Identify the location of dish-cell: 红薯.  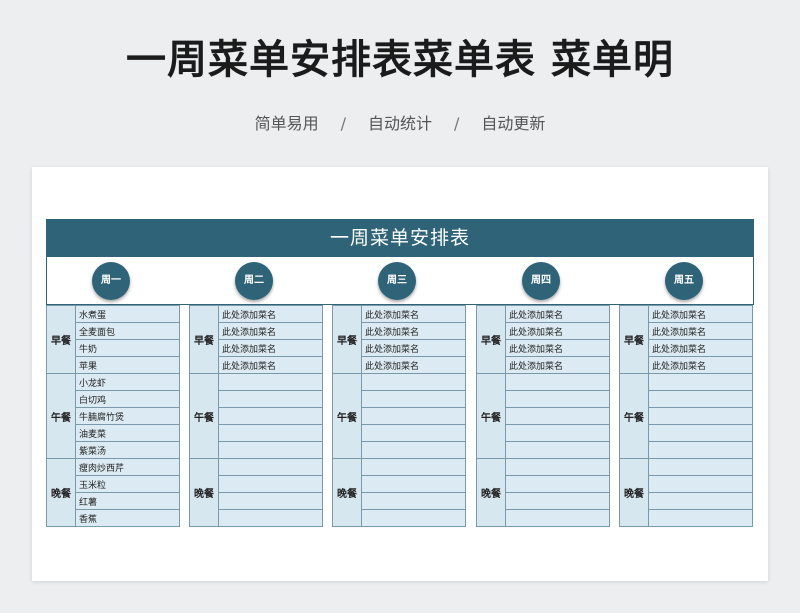
(127, 501).